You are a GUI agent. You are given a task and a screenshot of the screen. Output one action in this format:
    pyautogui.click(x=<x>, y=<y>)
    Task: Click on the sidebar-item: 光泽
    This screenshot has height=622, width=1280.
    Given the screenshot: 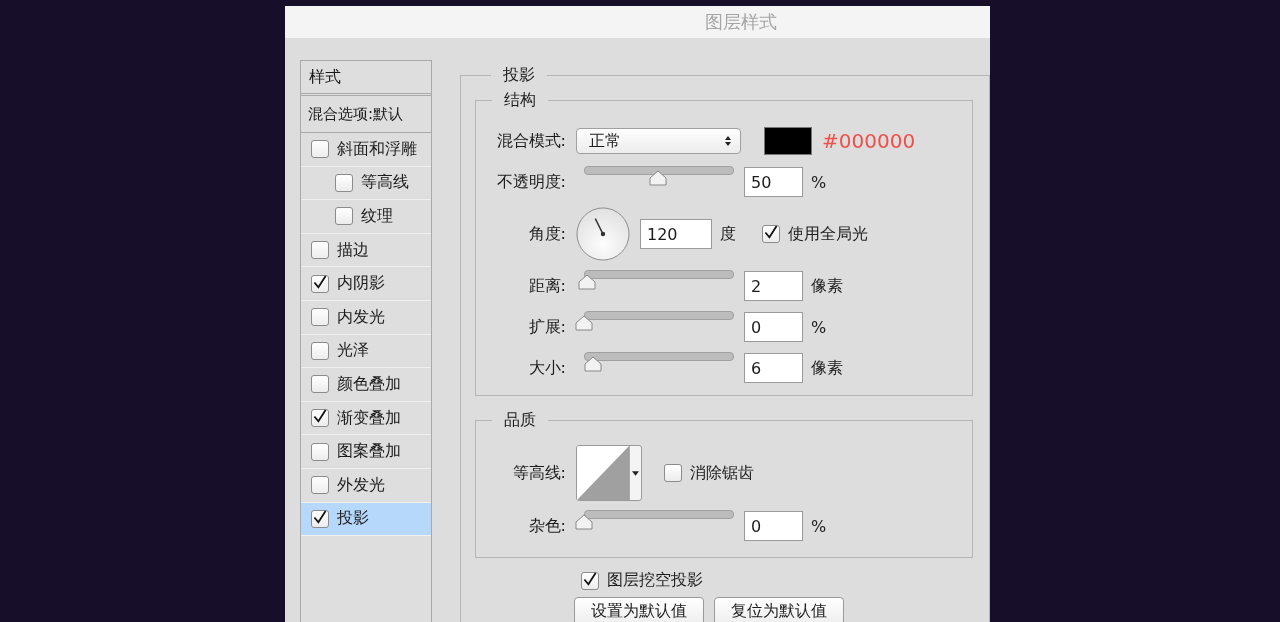 What is the action you would take?
    pyautogui.click(x=366, y=351)
    